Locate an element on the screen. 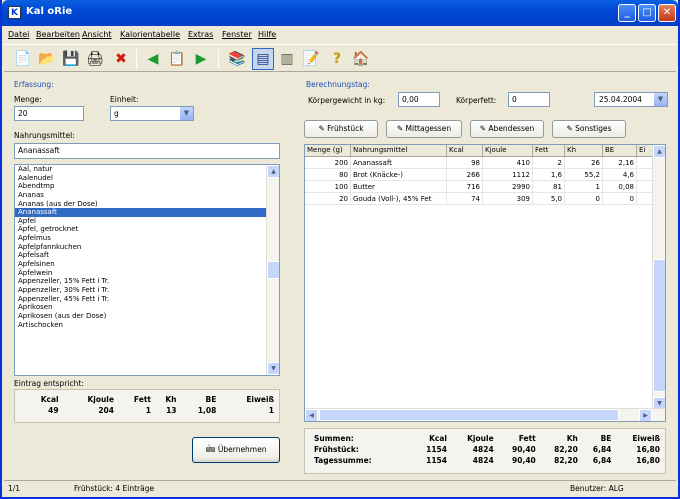 Image resolution: width=680 pixels, height=499 pixels. einheit-select: g ▼ is located at coordinates (152, 113).